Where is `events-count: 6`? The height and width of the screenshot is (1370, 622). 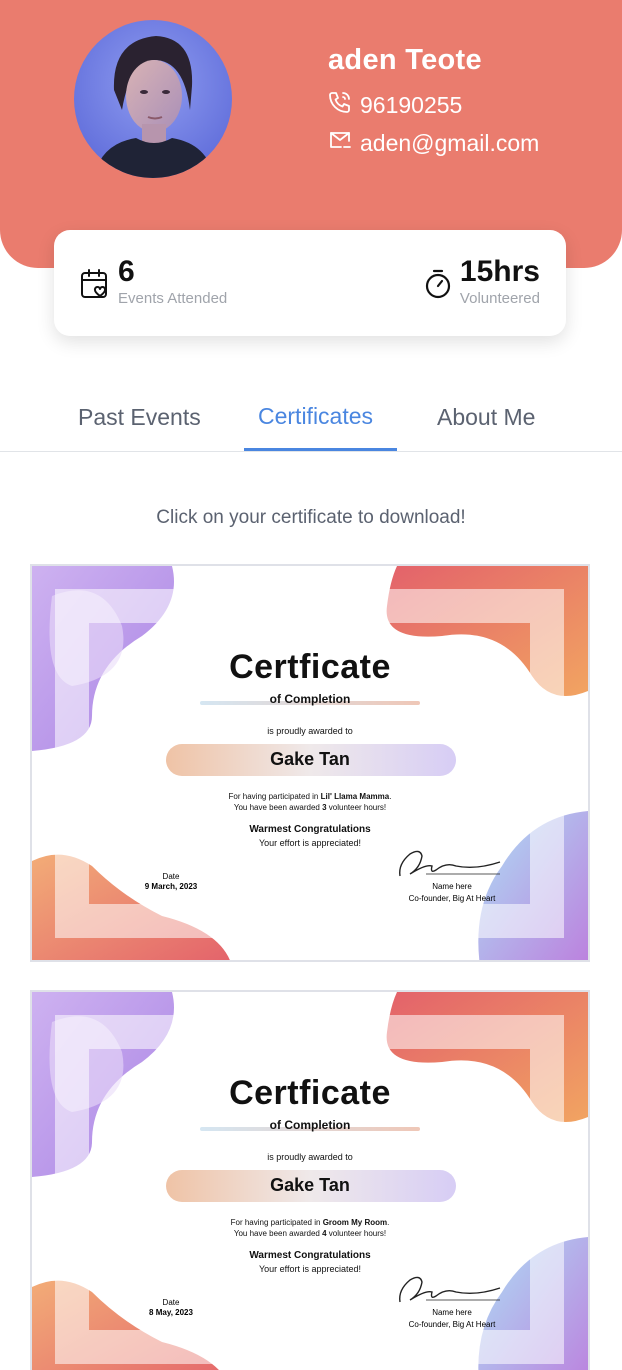
events-count: 6 is located at coordinates (126, 271).